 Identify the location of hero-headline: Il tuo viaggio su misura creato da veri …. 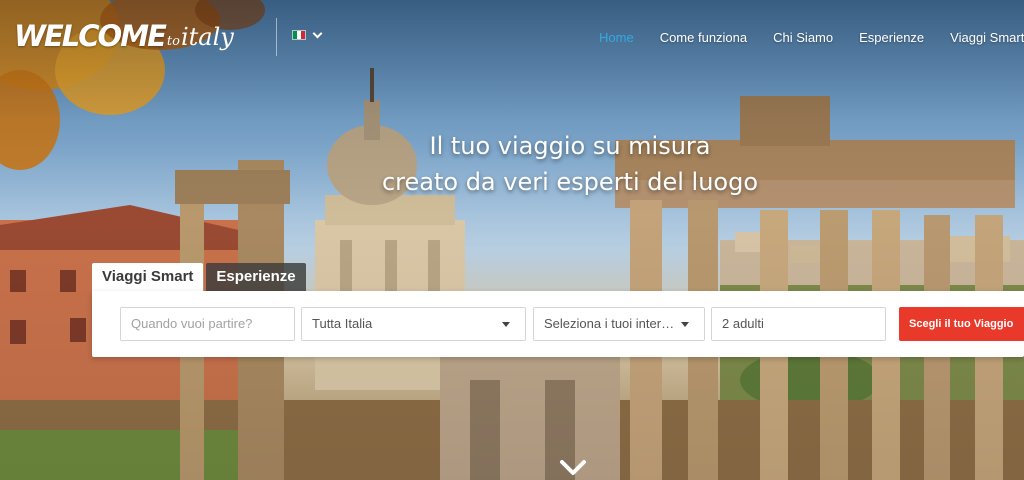
(570, 164).